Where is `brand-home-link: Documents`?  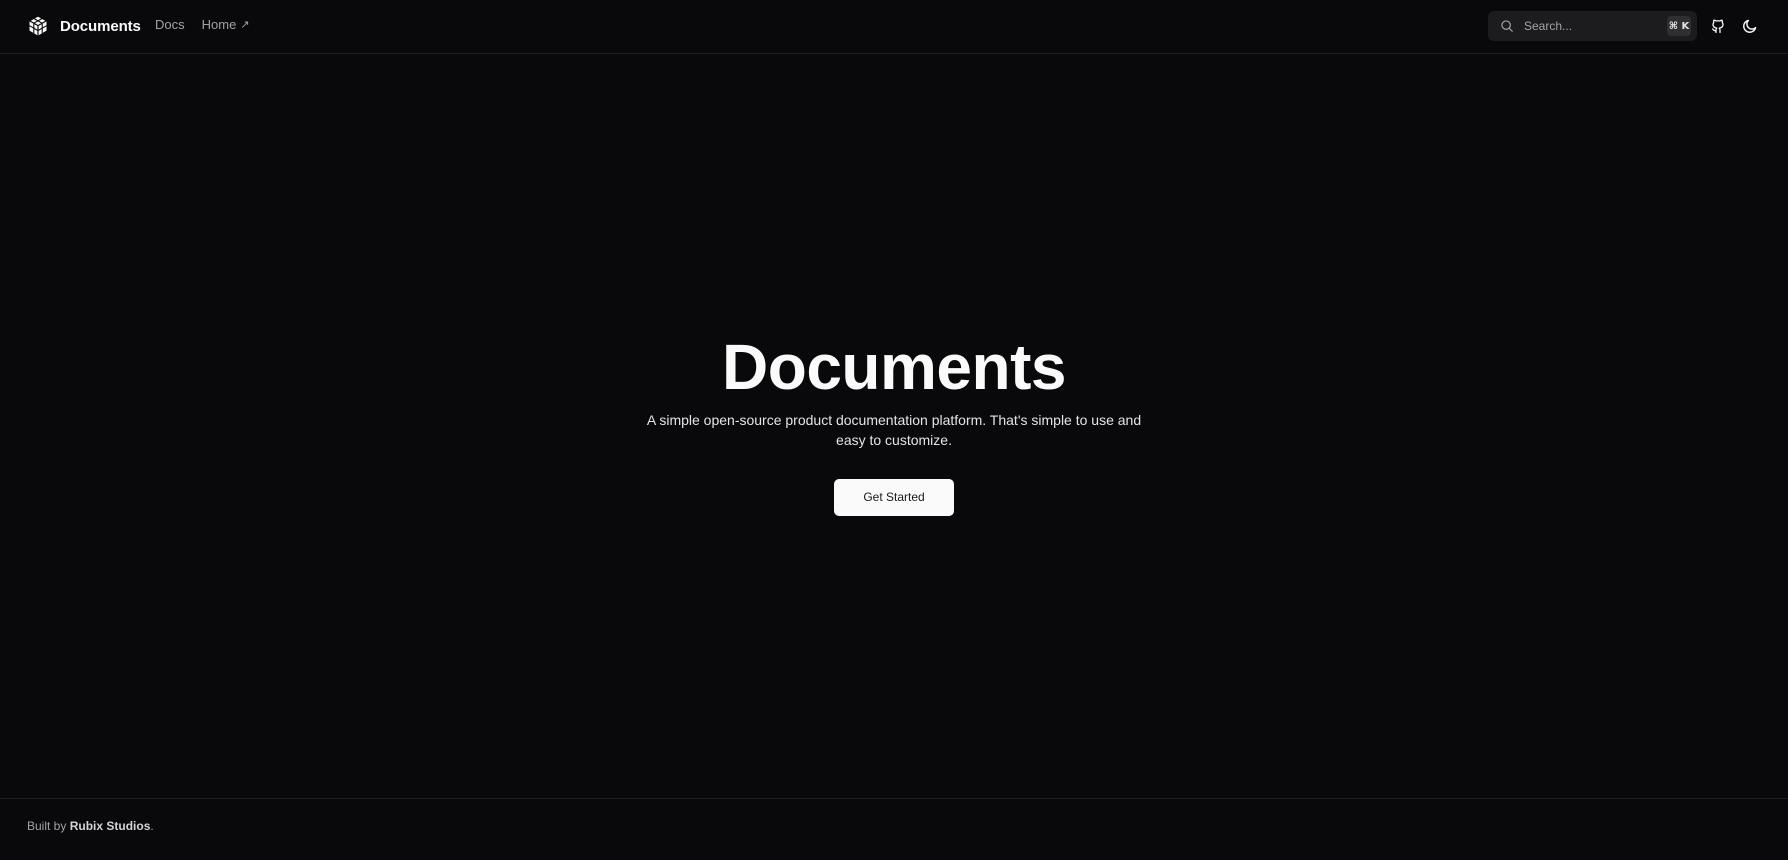
brand-home-link: Documents is located at coordinates (83, 26).